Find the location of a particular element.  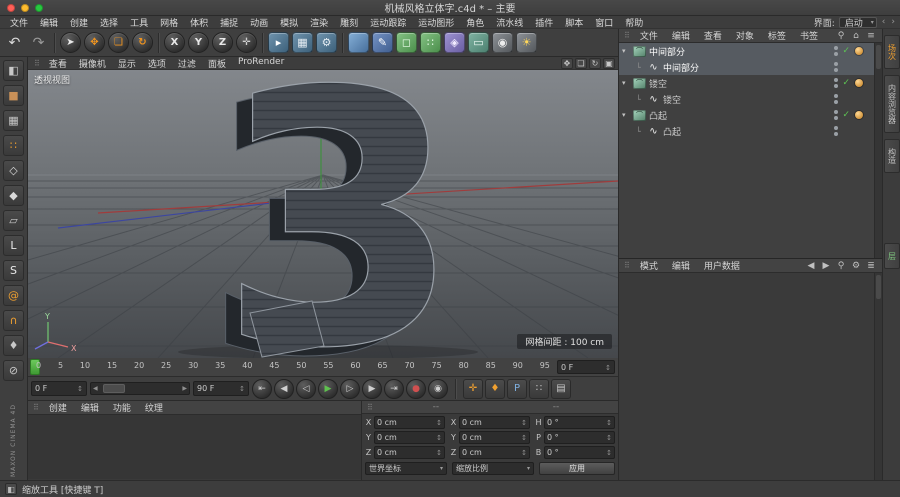

menu-icon: ≡ is located at coordinates (871, 36).